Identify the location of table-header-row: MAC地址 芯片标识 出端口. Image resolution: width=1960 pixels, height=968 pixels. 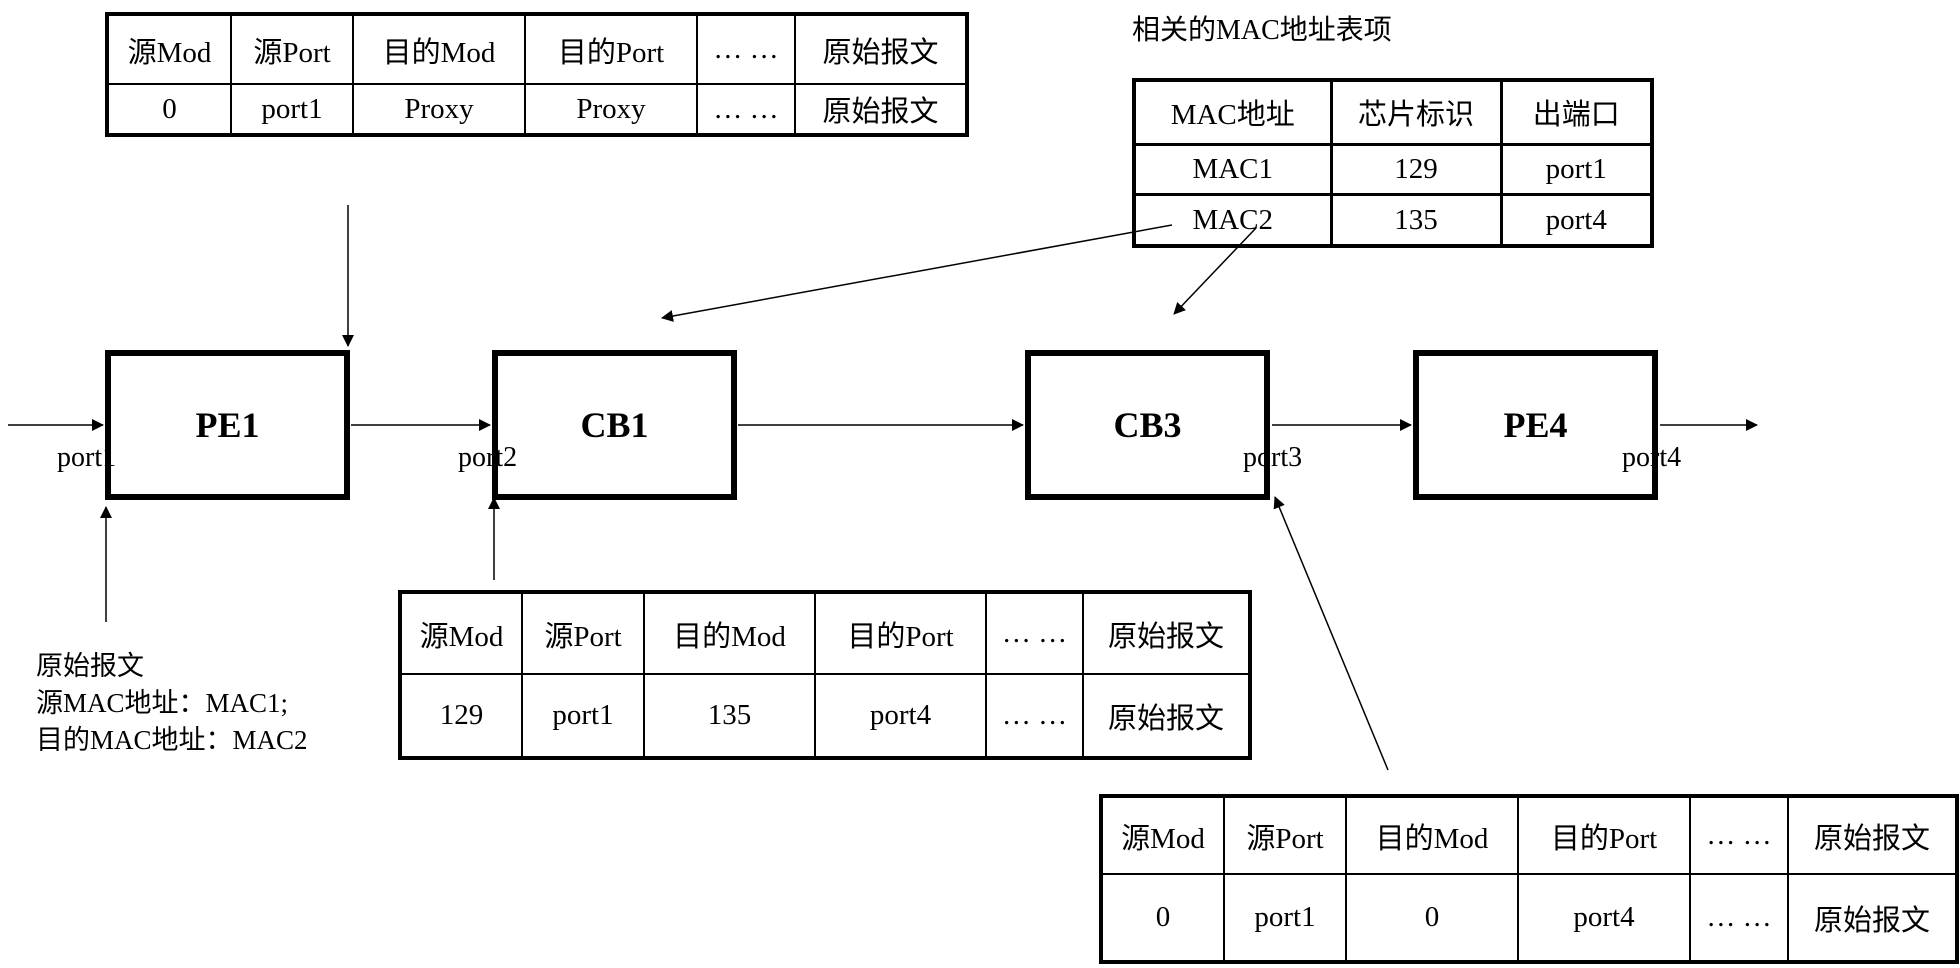
(1393, 112).